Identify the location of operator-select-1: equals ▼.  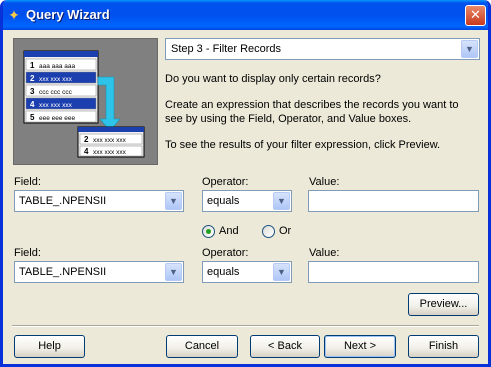
(247, 201).